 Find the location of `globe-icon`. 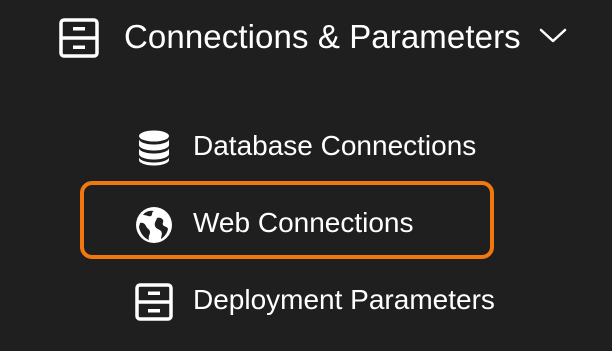

globe-icon is located at coordinates (154, 225).